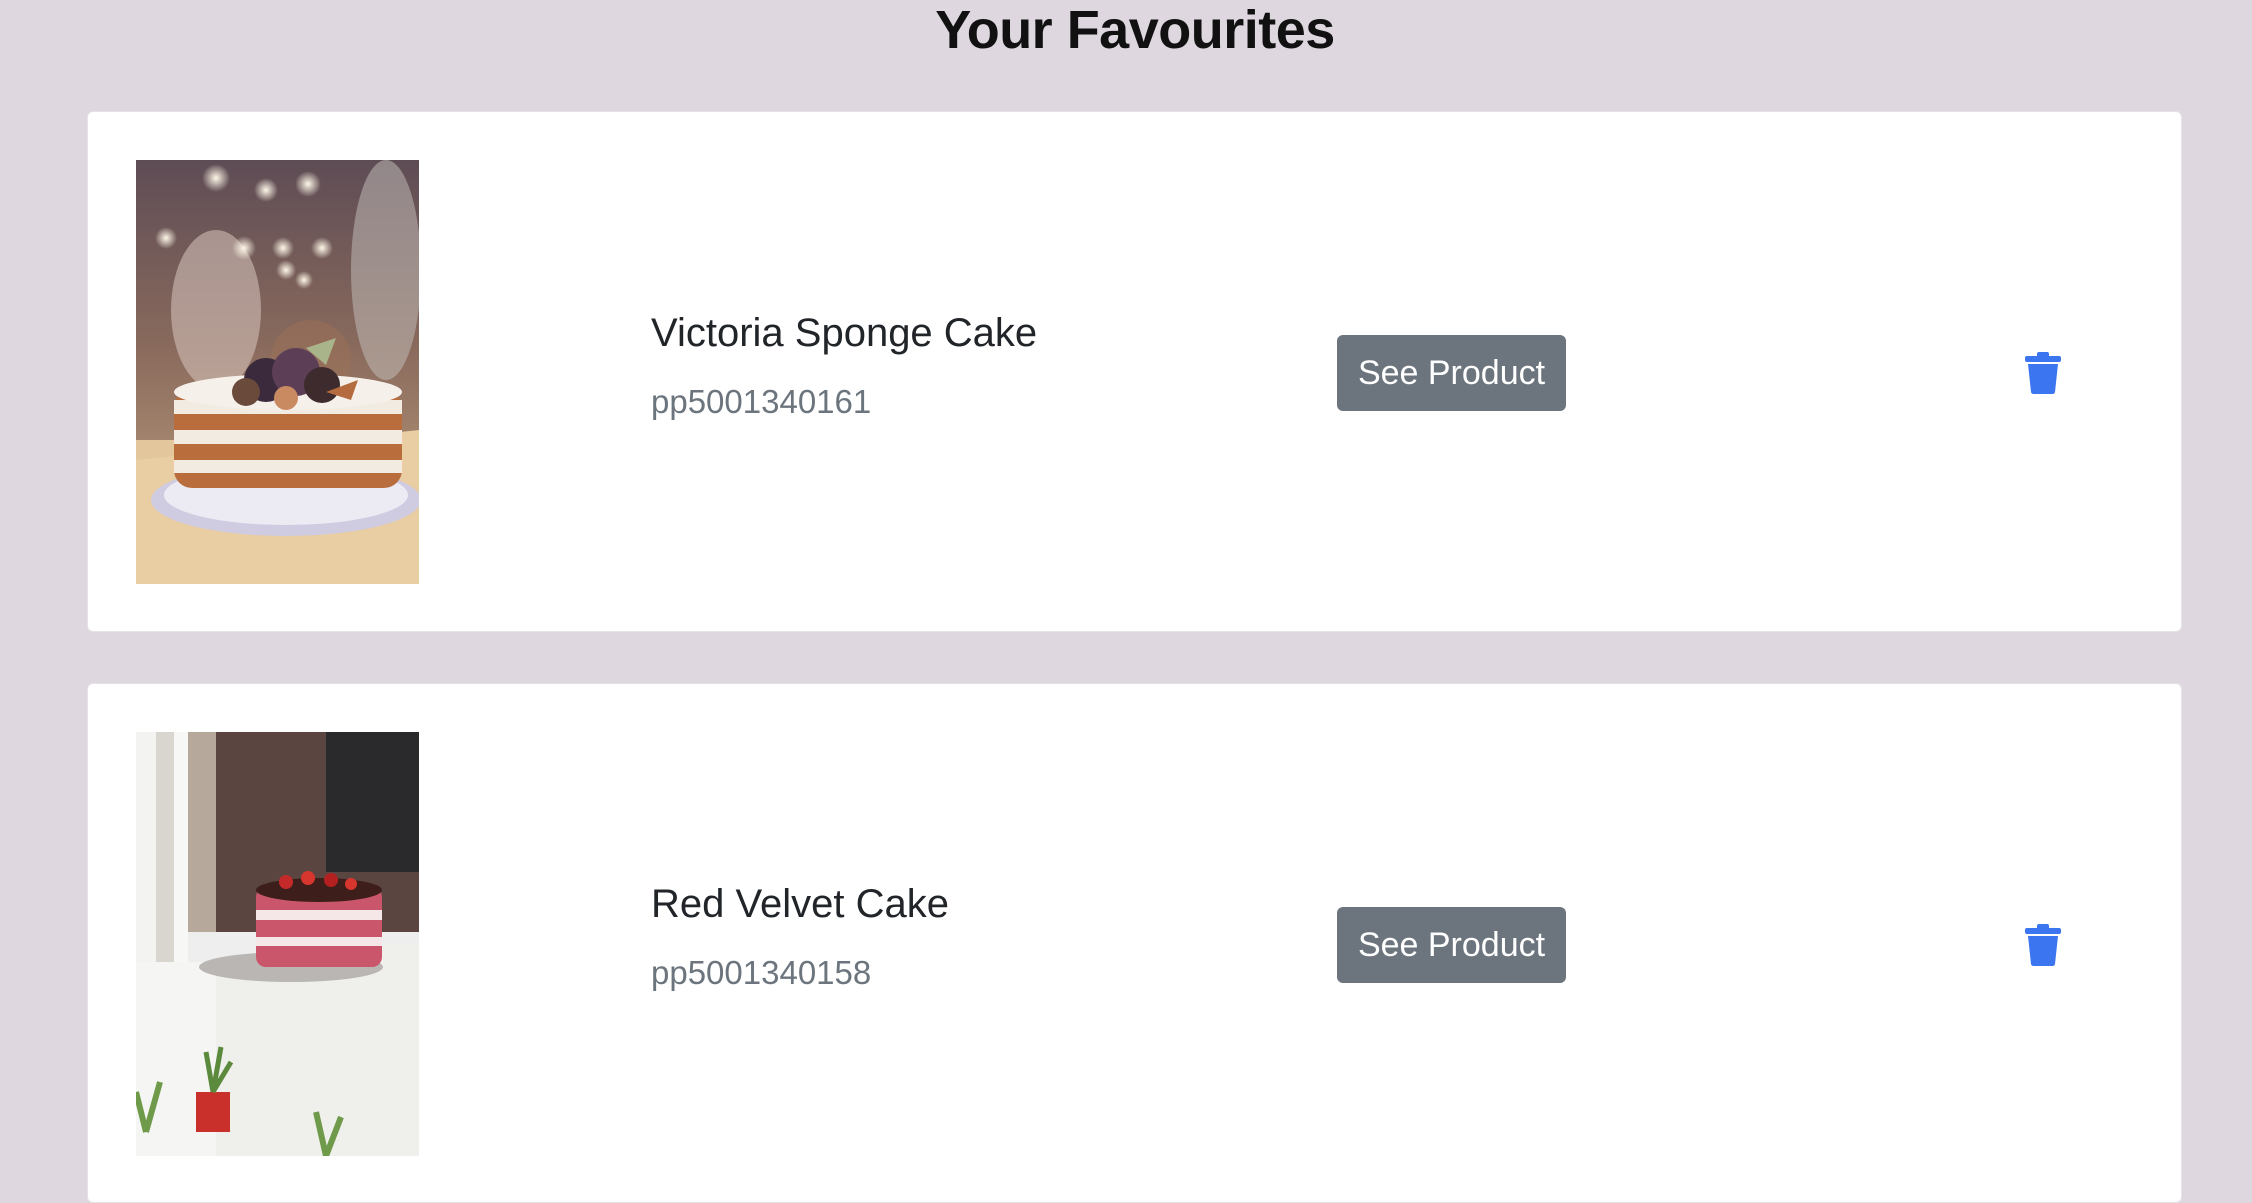 This screenshot has width=2252, height=1203. Describe the element at coordinates (761, 972) in the screenshot. I see `product-sku: pp5001340158` at that location.